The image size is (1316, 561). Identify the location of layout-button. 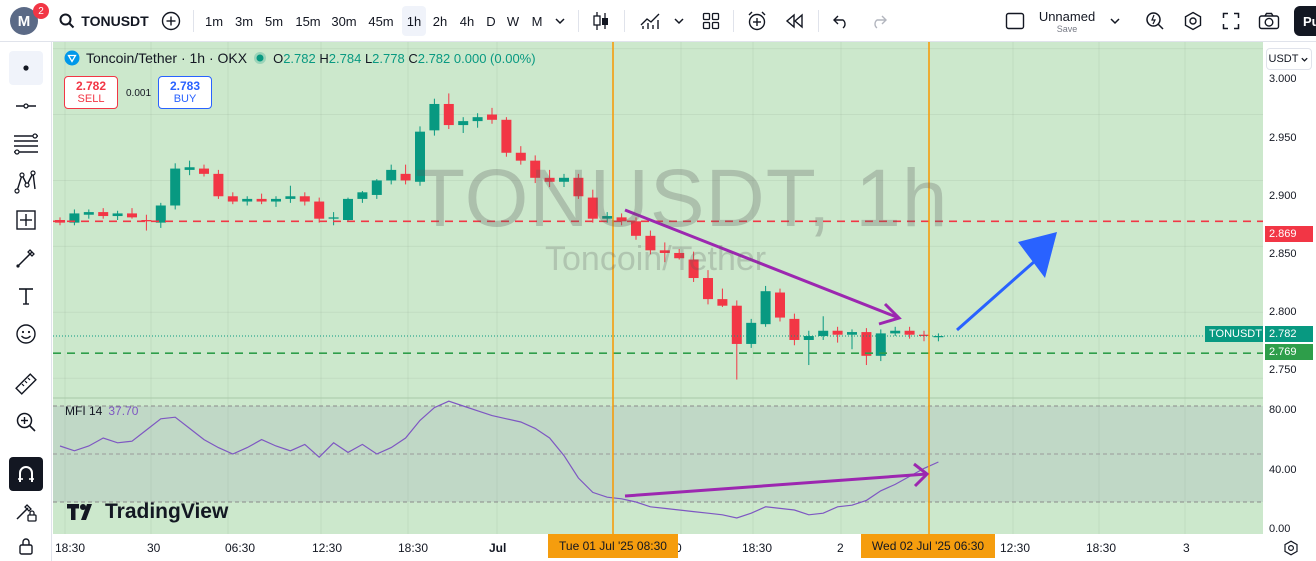
(711, 21).